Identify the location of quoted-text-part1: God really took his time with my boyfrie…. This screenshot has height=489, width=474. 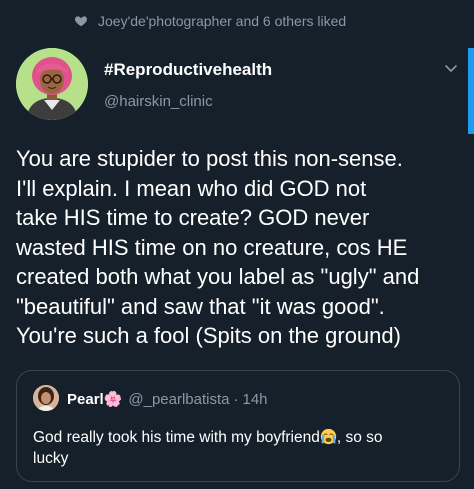
(176, 437).